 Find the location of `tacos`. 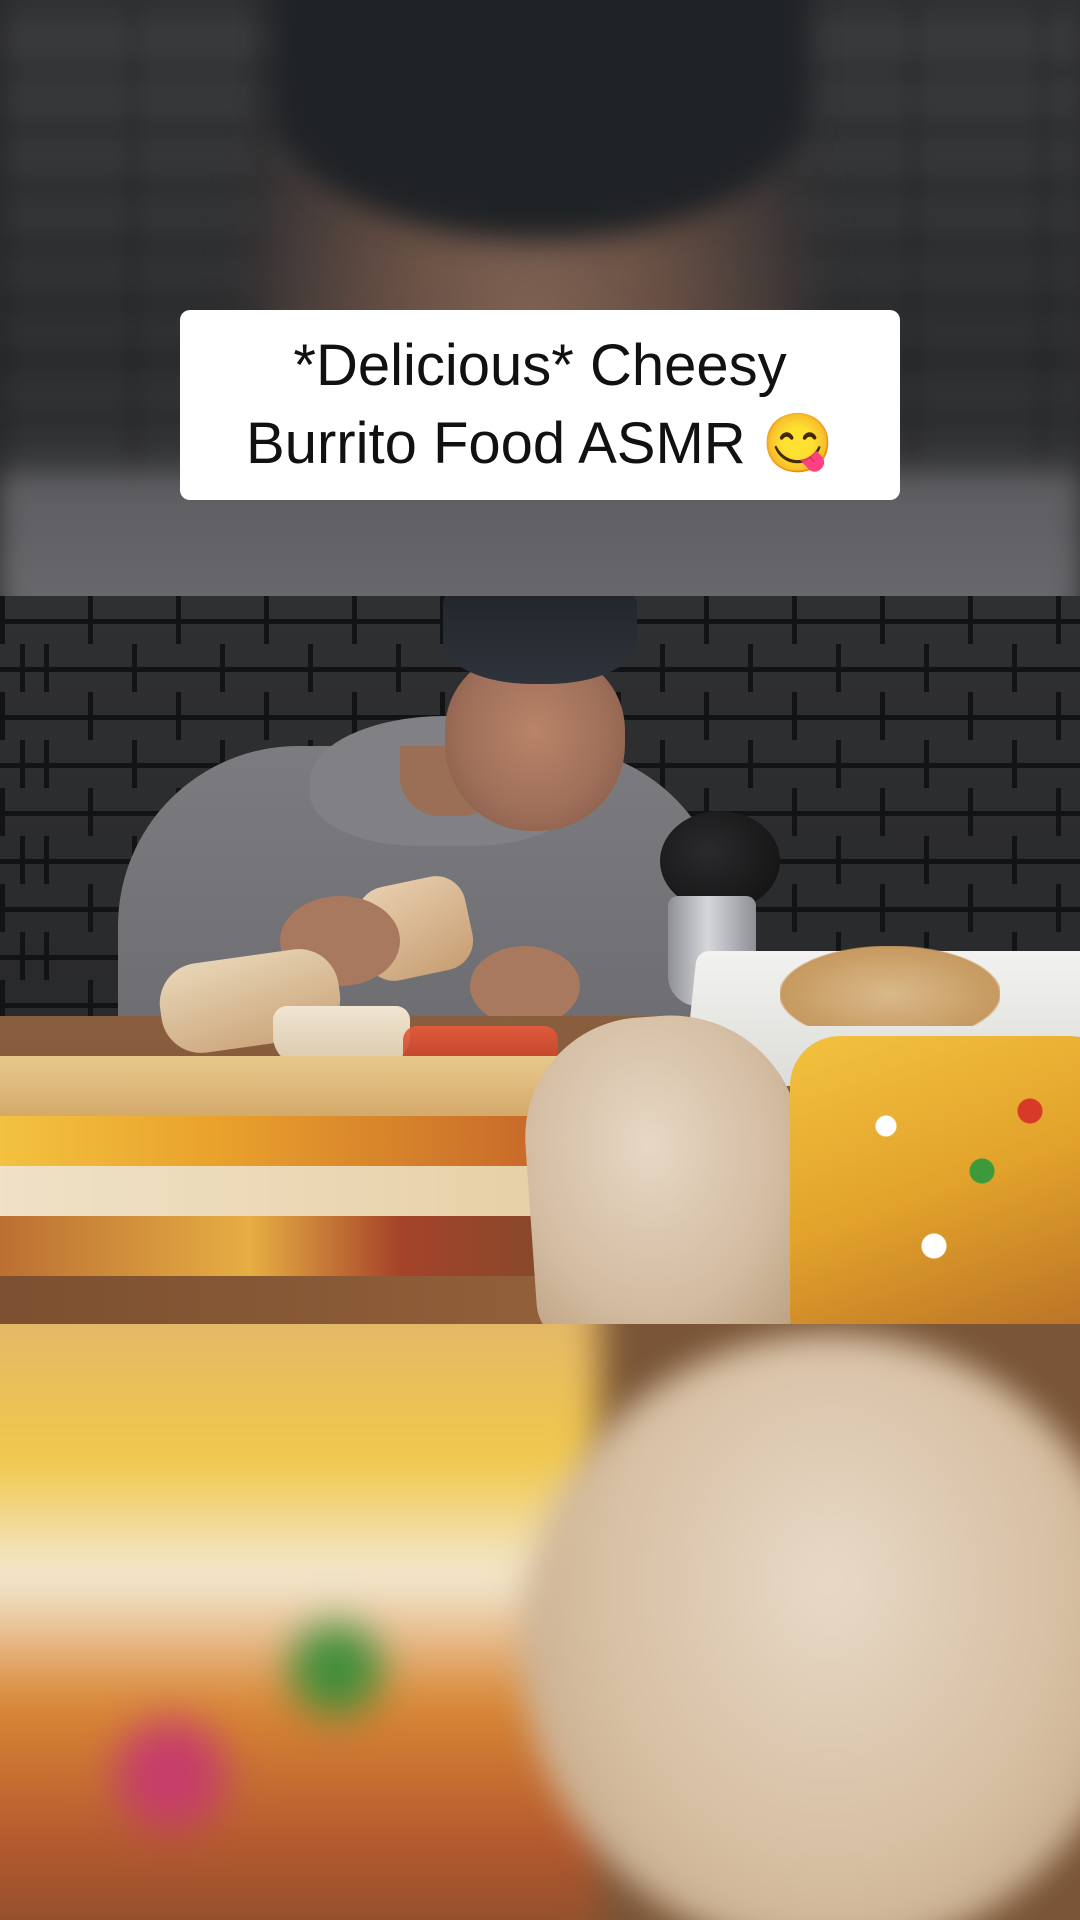

tacos is located at coordinates (890, 986).